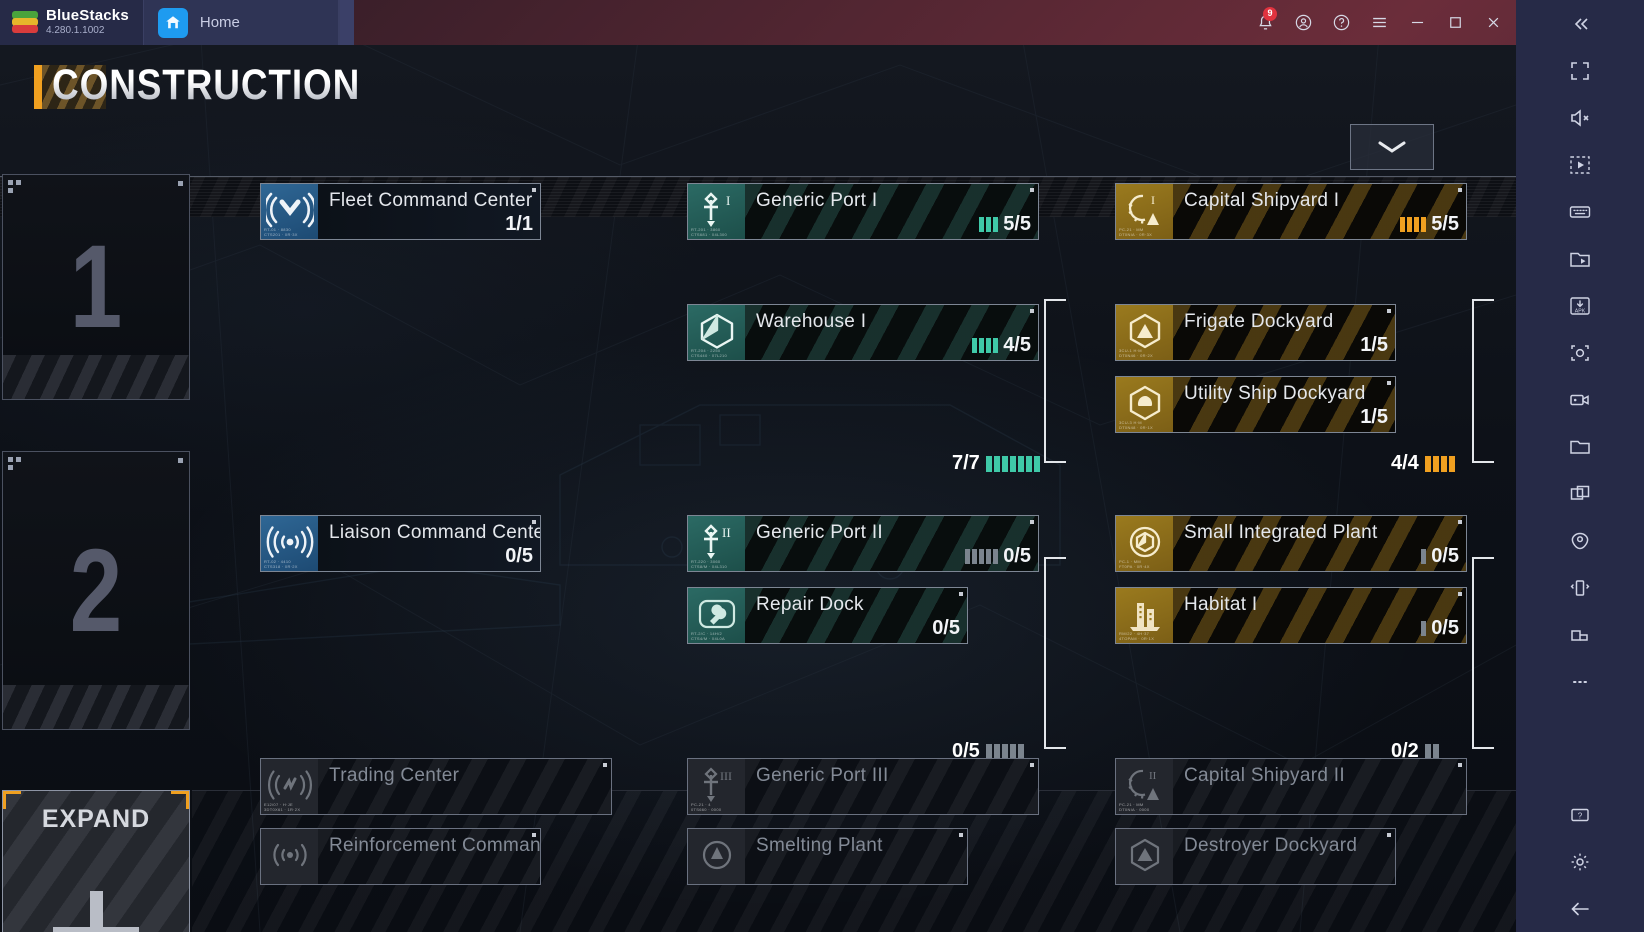 The height and width of the screenshot is (932, 1644). I want to click on card-body: Warehouse I 4/5, so click(891, 332).